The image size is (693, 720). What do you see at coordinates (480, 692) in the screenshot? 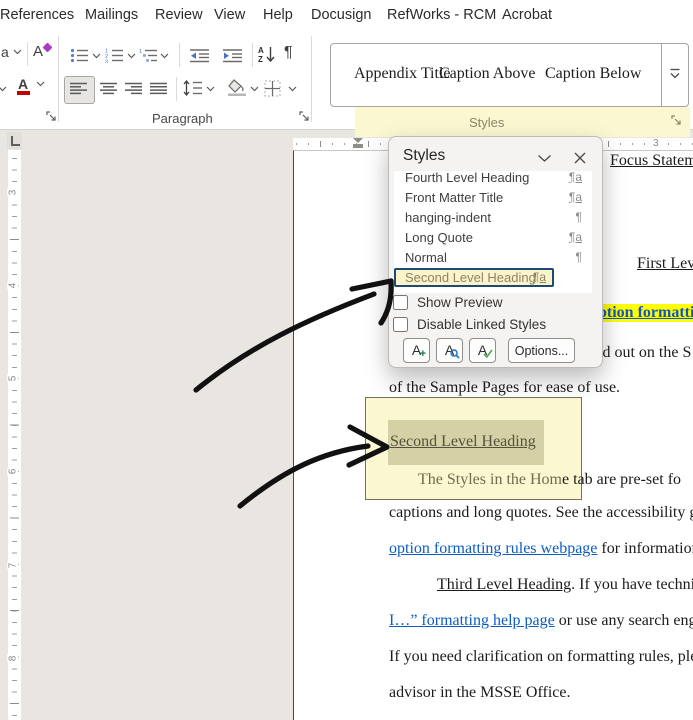
I see `doc-line-advisor: advisor in the MSSE Office.` at bounding box center [480, 692].